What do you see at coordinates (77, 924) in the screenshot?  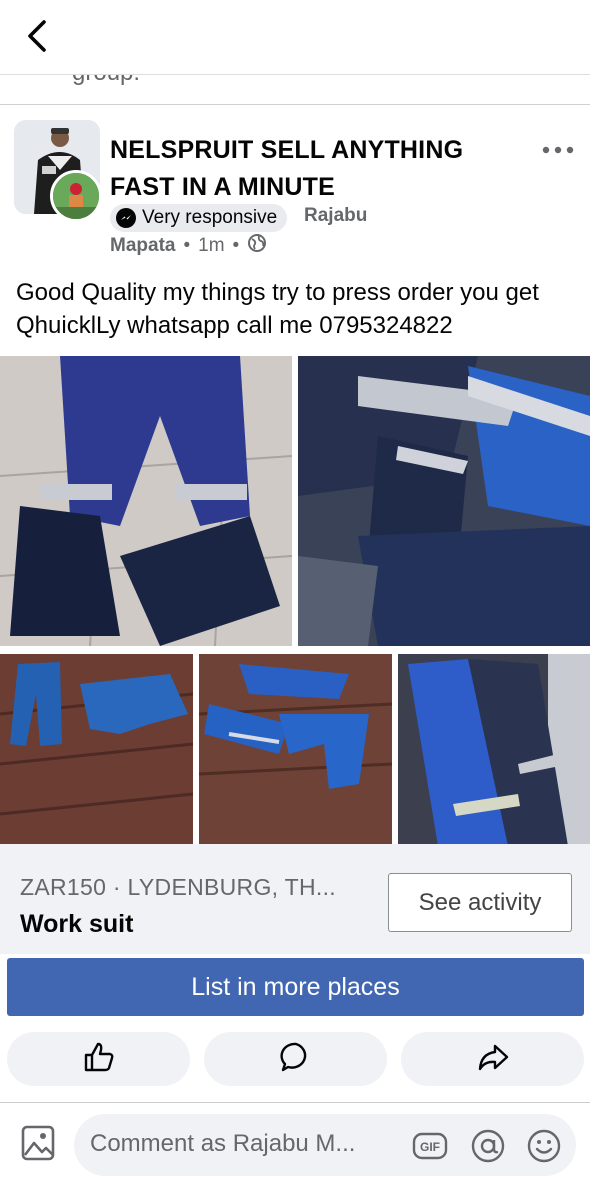 I see `listing-title: Work suit` at bounding box center [77, 924].